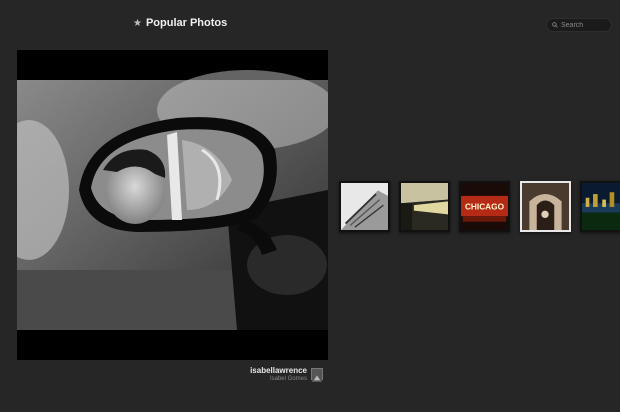 The image size is (620, 412). I want to click on page-title-text: Popular Photos, so click(186, 23).